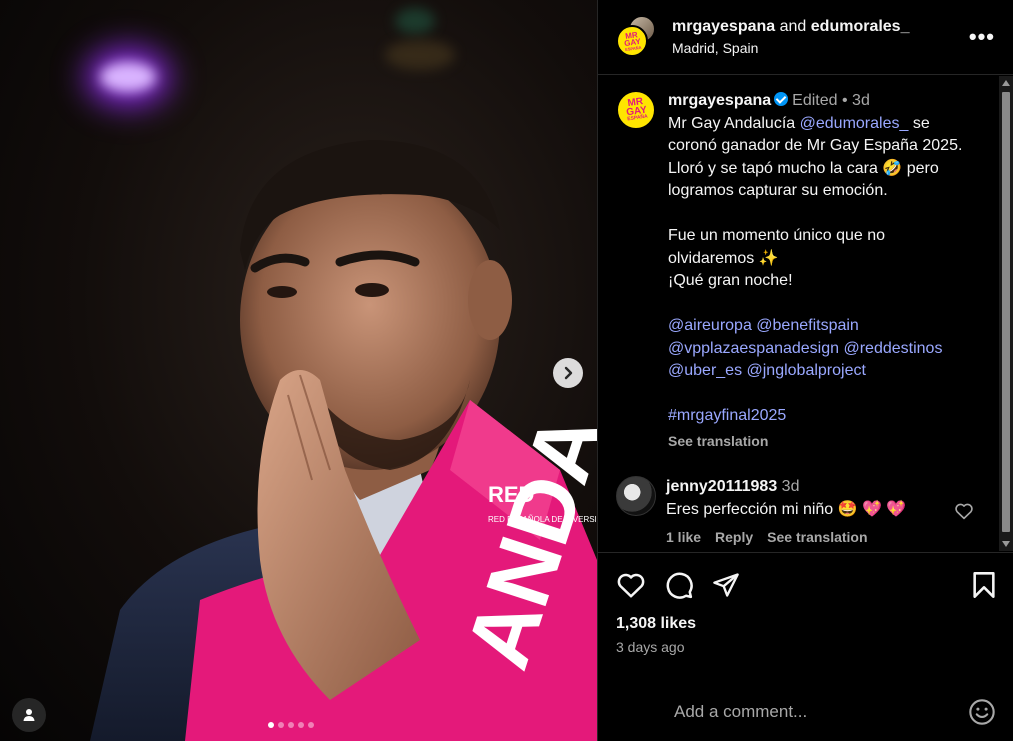 This screenshot has height=741, width=1013. I want to click on comment-like-button, so click(964, 513).